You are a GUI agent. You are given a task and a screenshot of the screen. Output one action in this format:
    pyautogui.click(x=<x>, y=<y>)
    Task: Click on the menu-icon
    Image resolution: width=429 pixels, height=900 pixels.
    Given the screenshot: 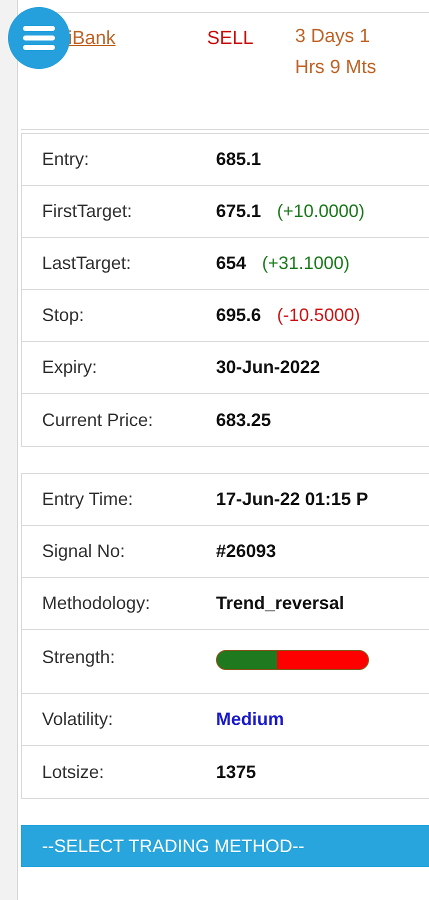 What is the action you would take?
    pyautogui.click(x=39, y=38)
    